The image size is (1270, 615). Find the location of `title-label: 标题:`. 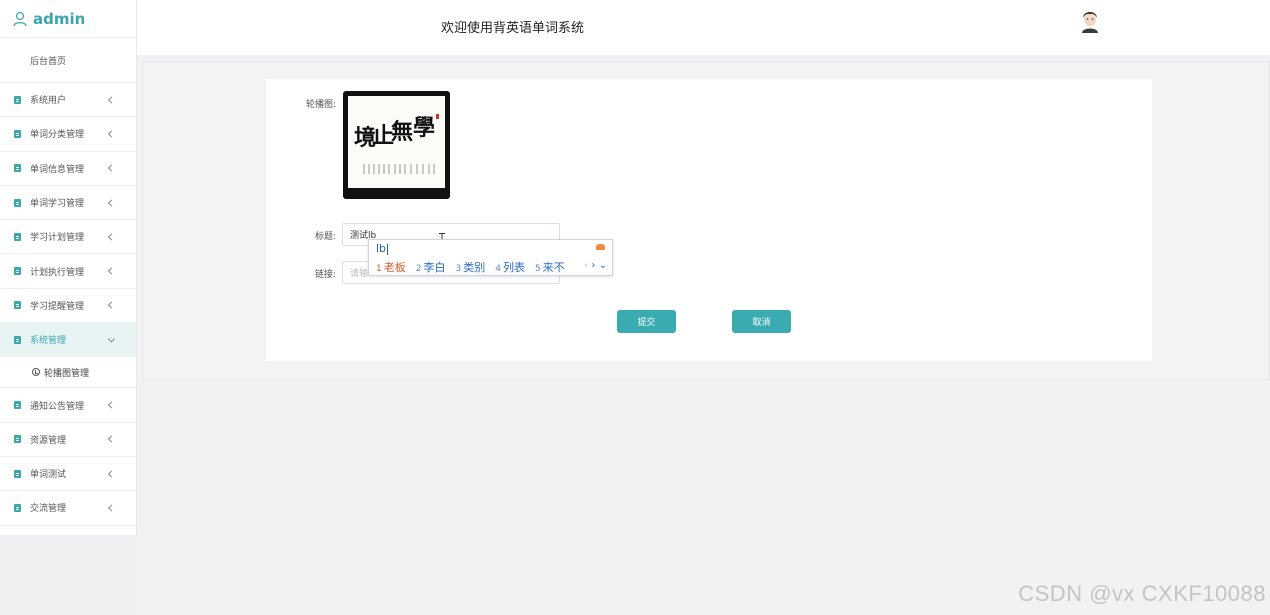

title-label: 标题: is located at coordinates (326, 237).